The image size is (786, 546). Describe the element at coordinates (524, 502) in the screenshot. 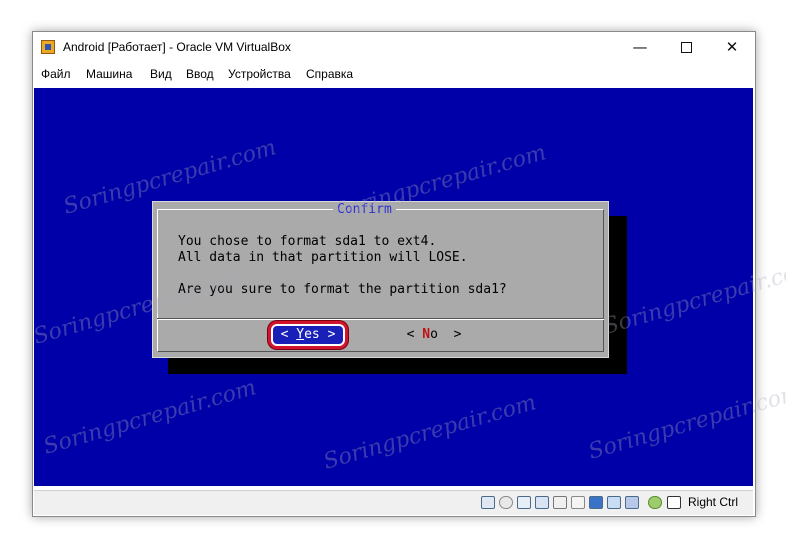

I see `audio-icon` at that location.